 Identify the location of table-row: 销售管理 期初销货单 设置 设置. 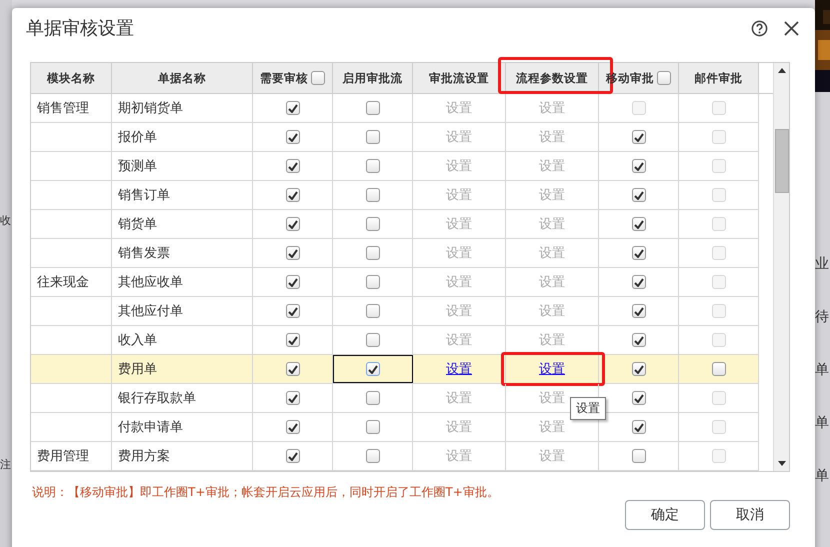
(395, 108).